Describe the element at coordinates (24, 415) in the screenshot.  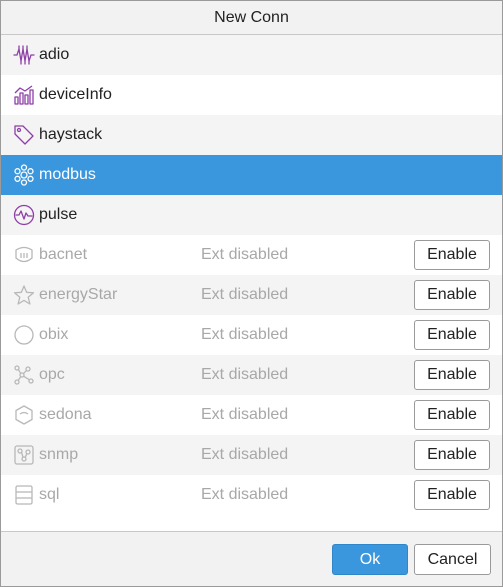
I see `sedona-icon` at that location.